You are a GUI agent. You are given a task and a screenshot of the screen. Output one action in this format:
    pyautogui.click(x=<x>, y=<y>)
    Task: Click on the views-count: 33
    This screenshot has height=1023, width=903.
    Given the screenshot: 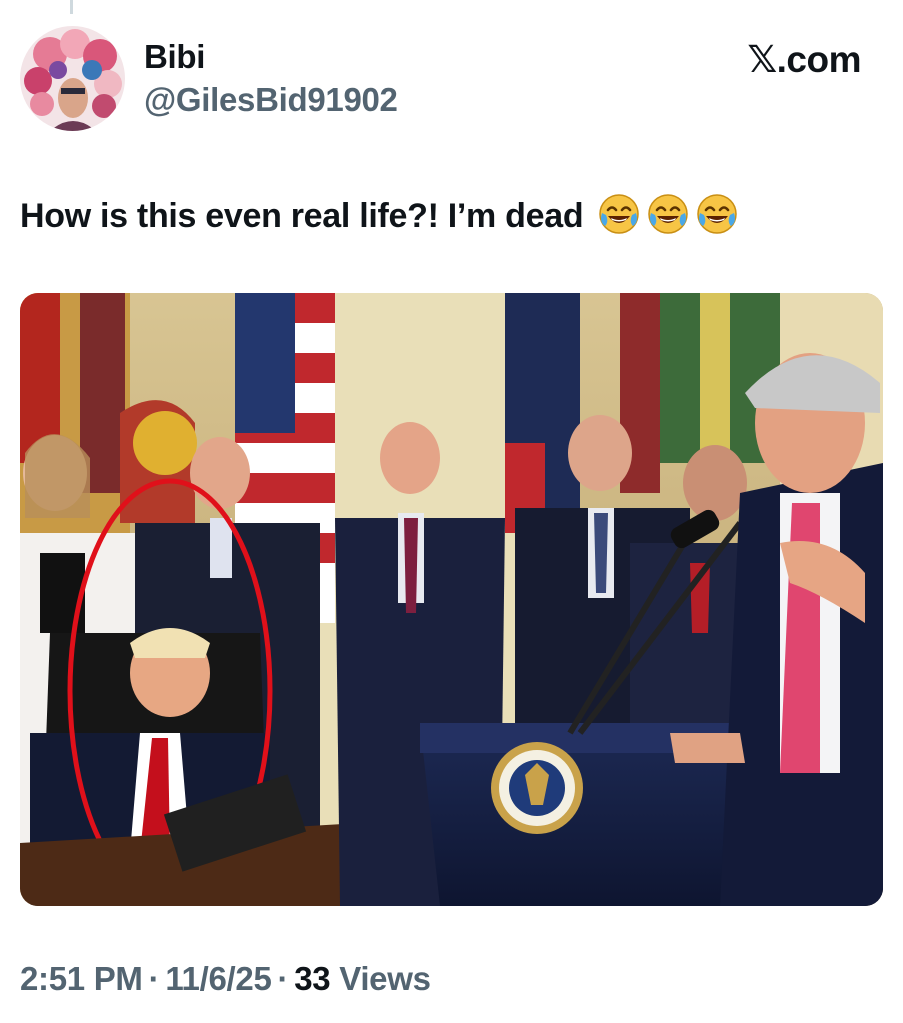 What is the action you would take?
    pyautogui.click(x=312, y=978)
    